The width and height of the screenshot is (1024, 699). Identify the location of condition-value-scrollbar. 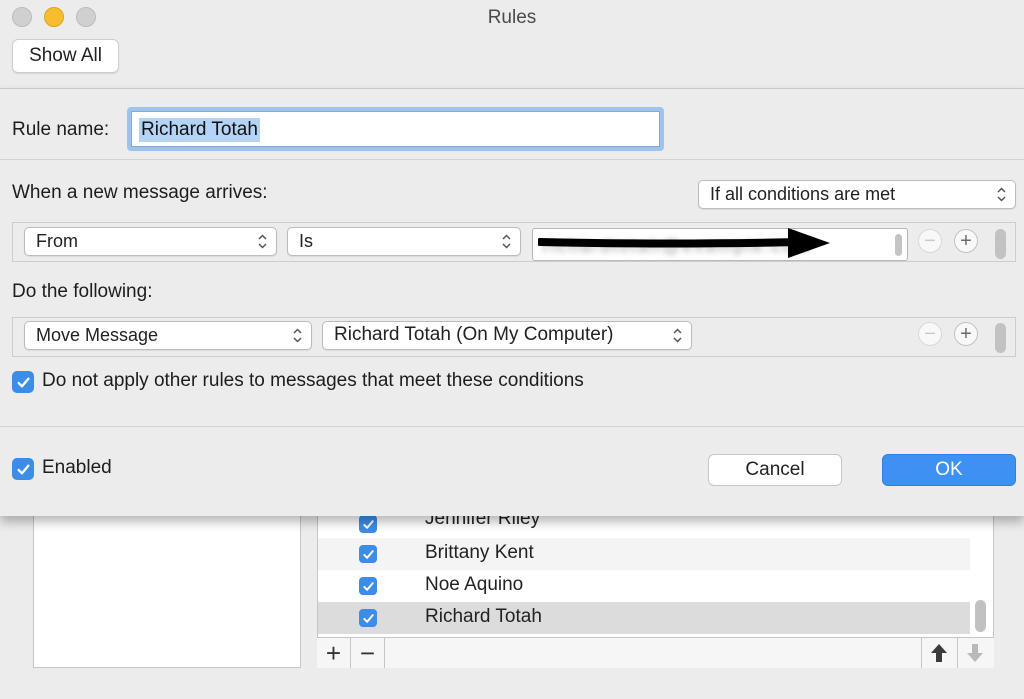
(898, 245).